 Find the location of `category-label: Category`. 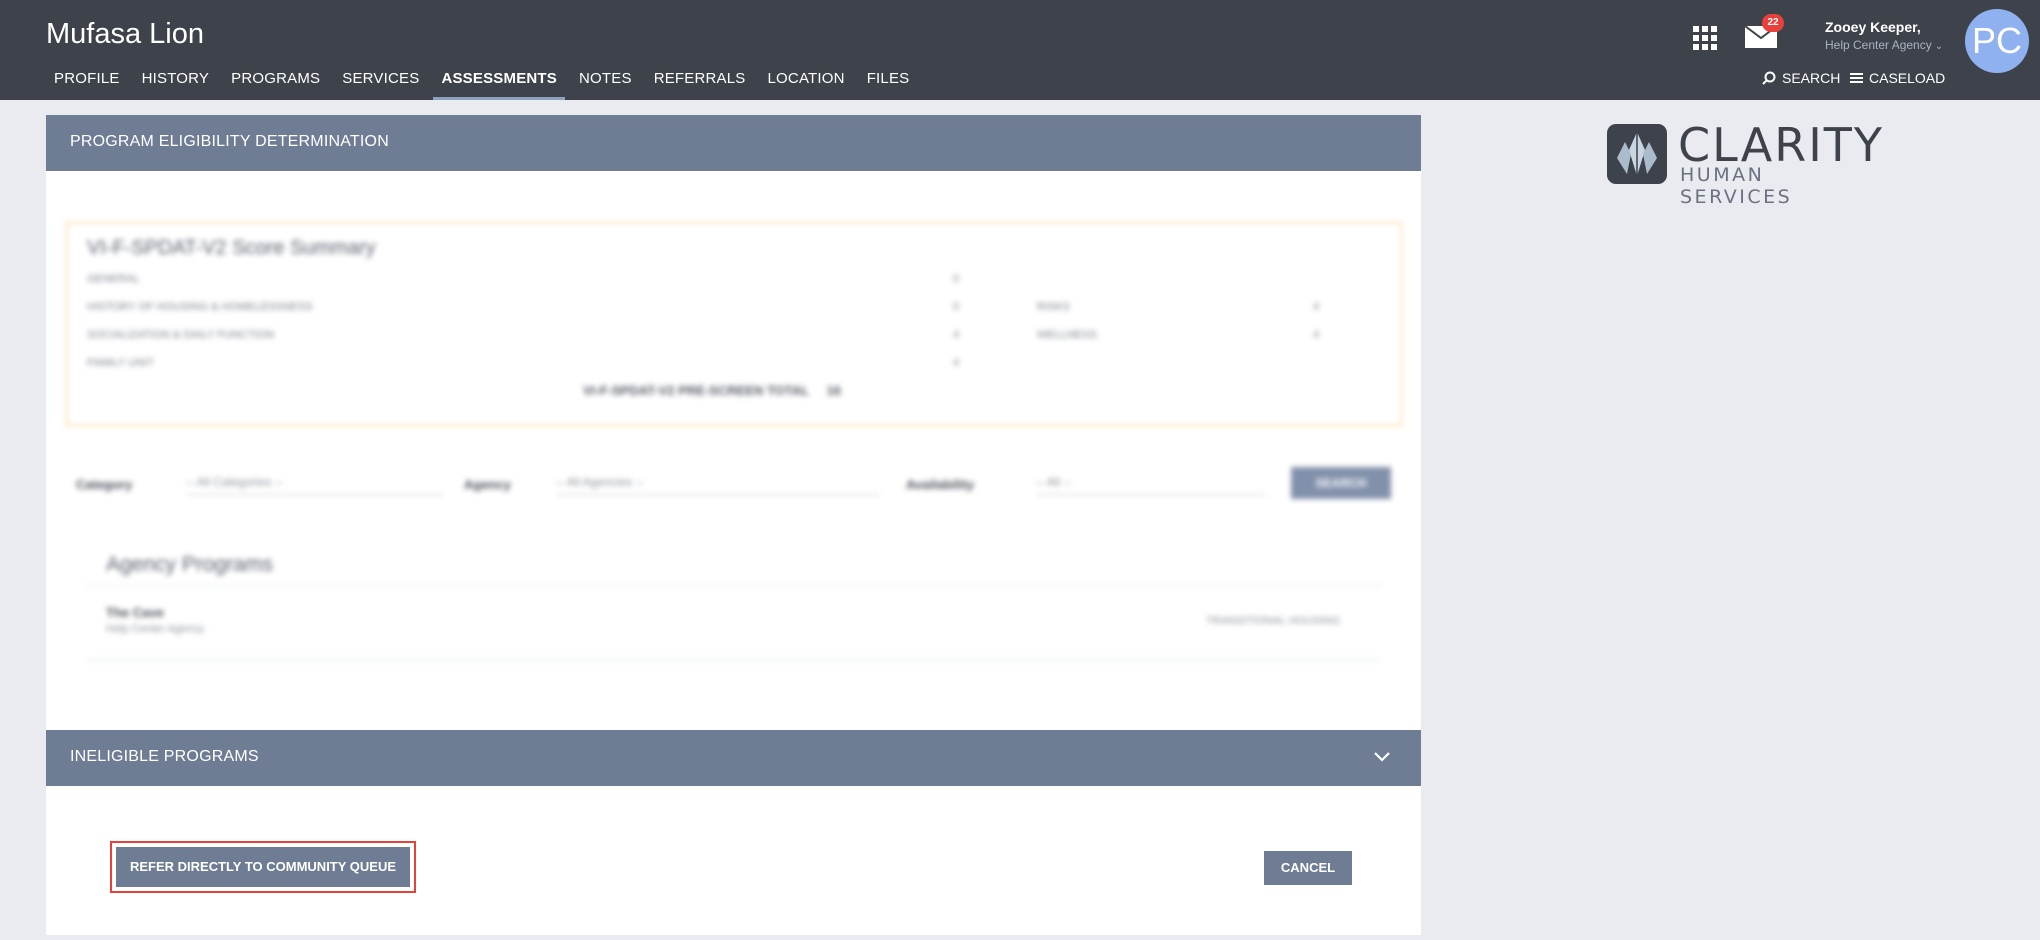

category-label: Category is located at coordinates (104, 484).